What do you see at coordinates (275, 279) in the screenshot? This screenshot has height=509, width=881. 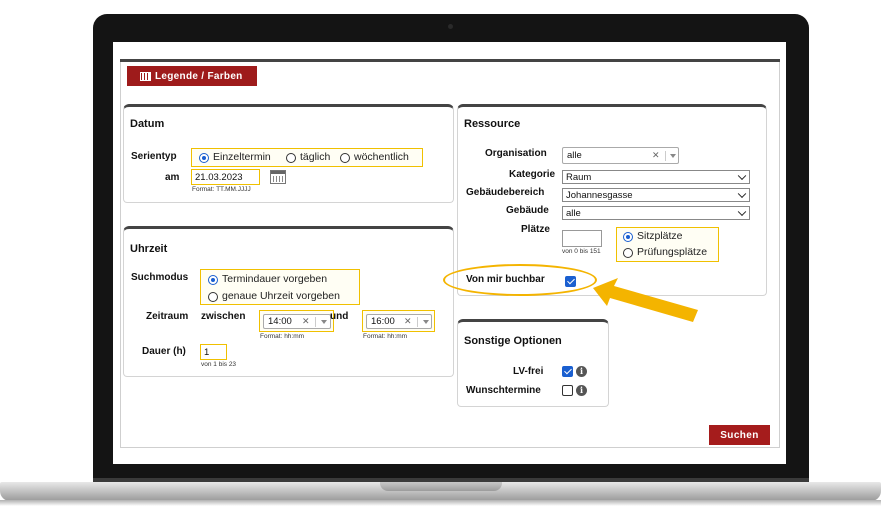 I see `mode-termindauer: Termindauer vorgeben` at bounding box center [275, 279].